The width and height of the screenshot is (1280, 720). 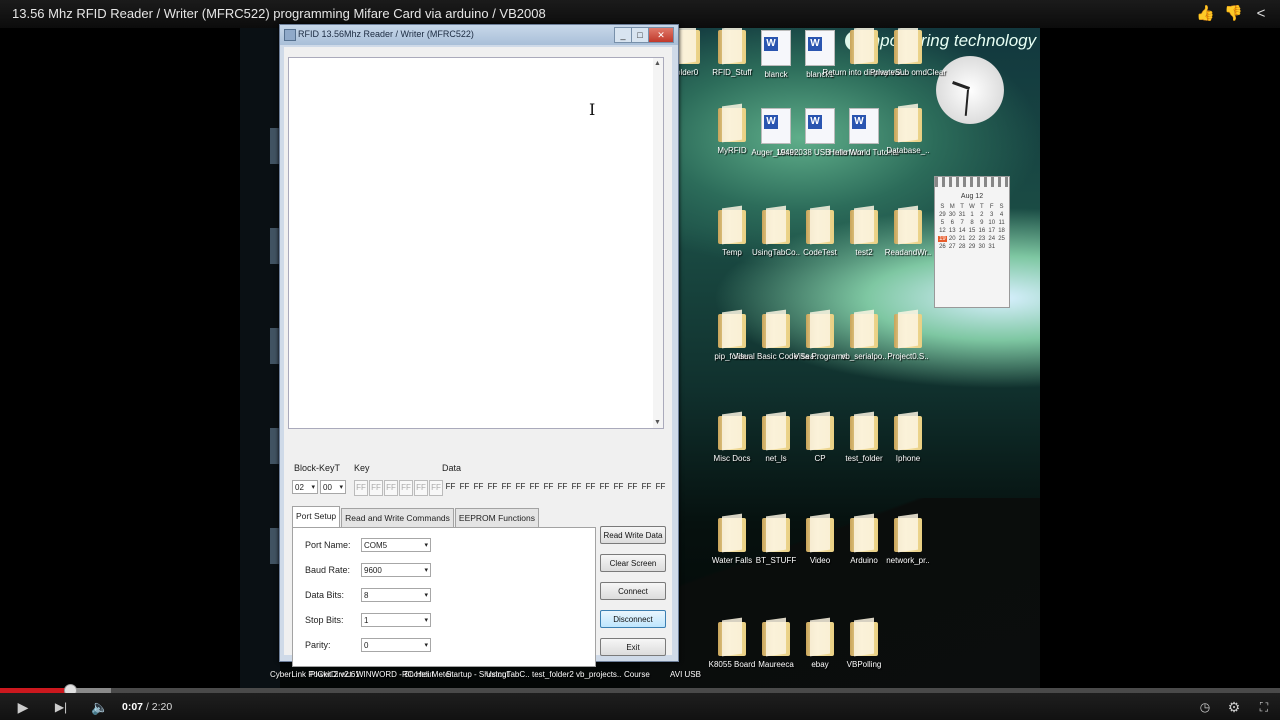 What do you see at coordinates (1001, 231) in the screenshot?
I see `calendar-day: 18` at bounding box center [1001, 231].